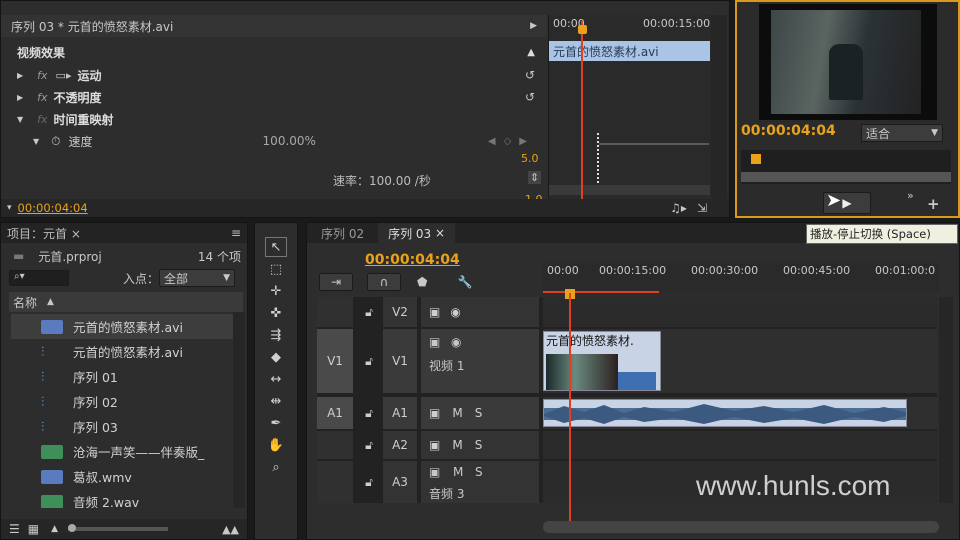 This screenshot has height=540, width=960. Describe the element at coordinates (289, 141) in the screenshot. I see `speed-value: 100.00%` at that location.